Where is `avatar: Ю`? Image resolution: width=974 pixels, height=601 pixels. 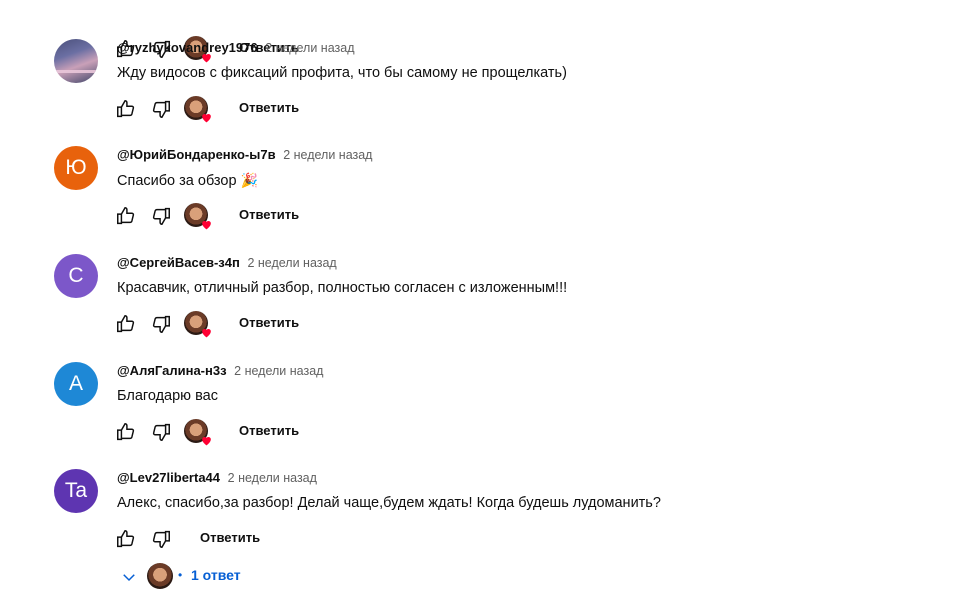
avatar: Ю is located at coordinates (76, 168).